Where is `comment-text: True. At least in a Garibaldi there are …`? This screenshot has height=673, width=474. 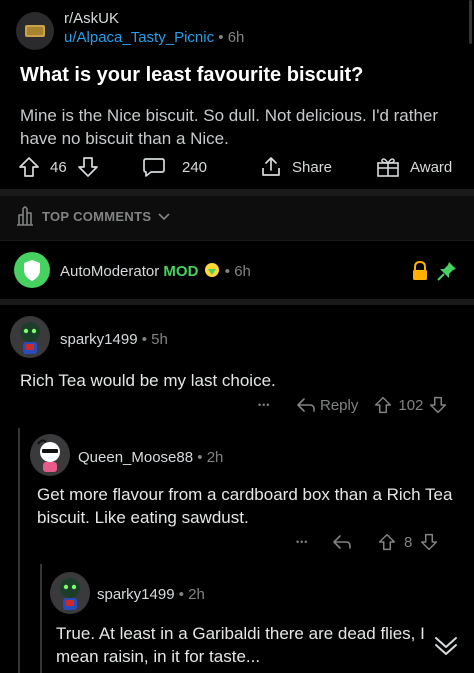 comment-text: True. At least in a Garibaldi there are … is located at coordinates (240, 645).